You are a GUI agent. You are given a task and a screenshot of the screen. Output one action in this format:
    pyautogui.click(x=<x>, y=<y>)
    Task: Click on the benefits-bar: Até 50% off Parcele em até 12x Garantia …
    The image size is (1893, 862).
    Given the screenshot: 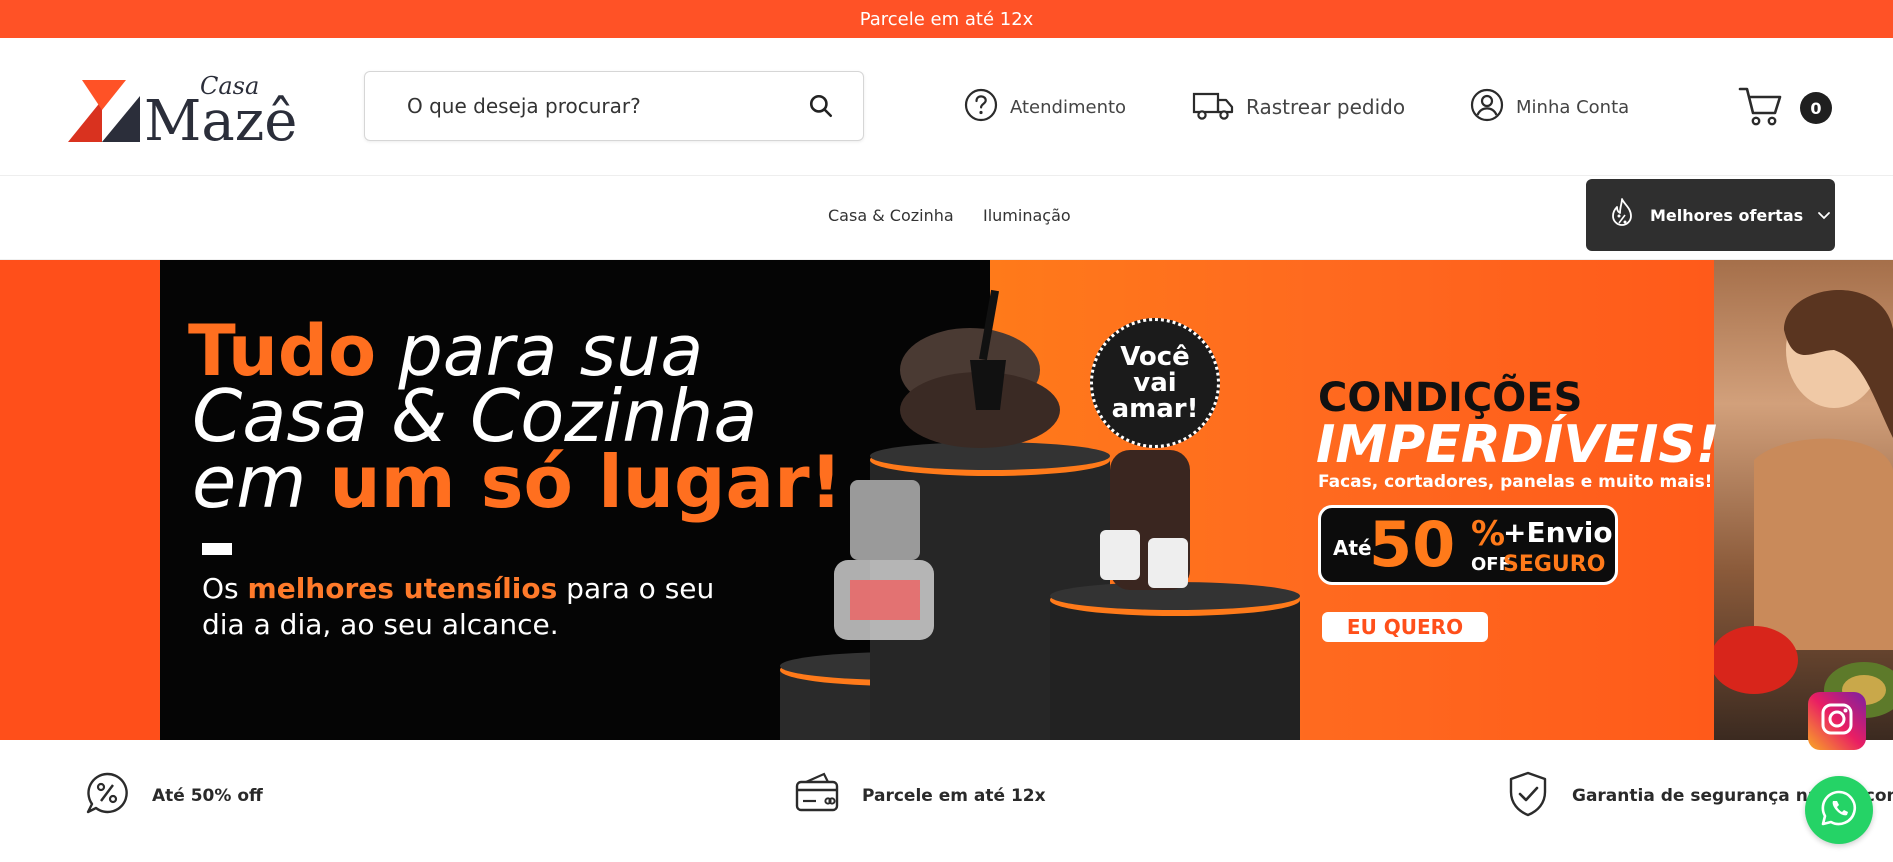 What is the action you would take?
    pyautogui.click(x=946, y=801)
    